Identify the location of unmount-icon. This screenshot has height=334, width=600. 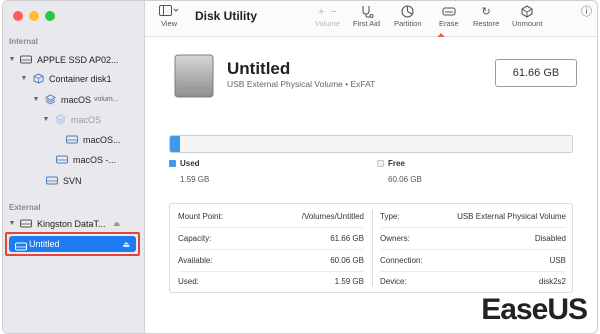
(527, 12).